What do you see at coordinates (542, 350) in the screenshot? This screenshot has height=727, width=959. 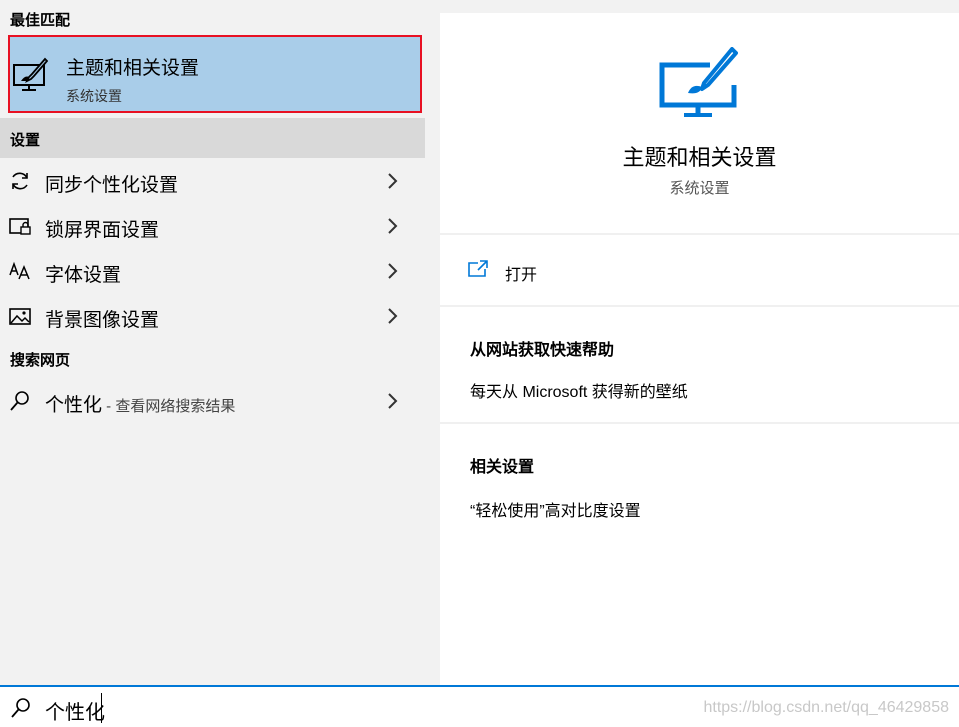 I see `help-header: 从网站获取快速帮助` at bounding box center [542, 350].